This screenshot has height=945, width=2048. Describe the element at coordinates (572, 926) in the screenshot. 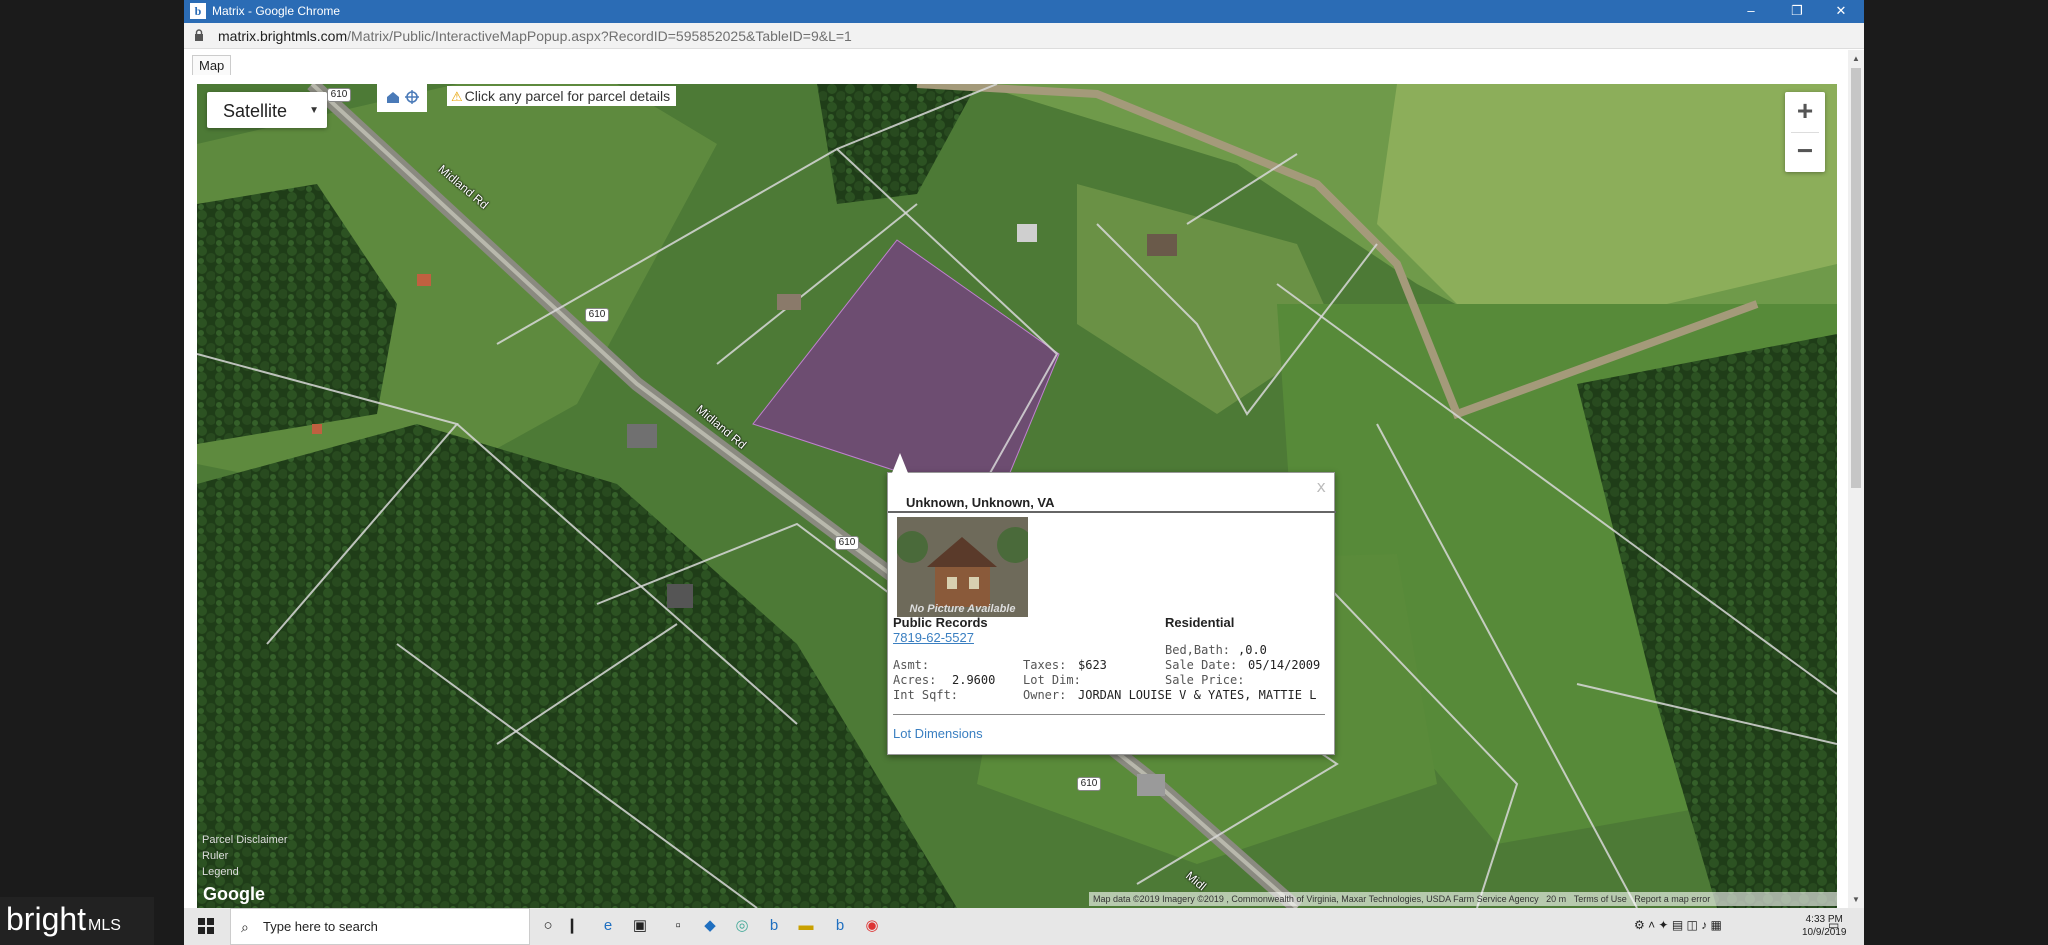

I see `task-view-icon: ❙` at that location.